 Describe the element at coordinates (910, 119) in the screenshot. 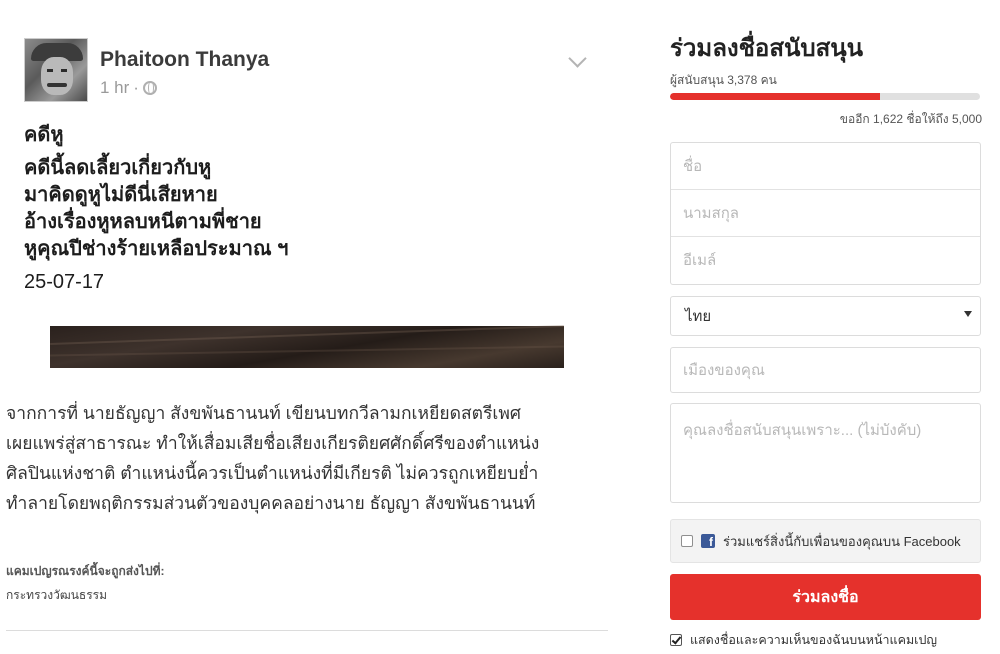

I see `signatures-remaining: ขออีก 1,622 ชื่อให้ถึง 5,000` at that location.